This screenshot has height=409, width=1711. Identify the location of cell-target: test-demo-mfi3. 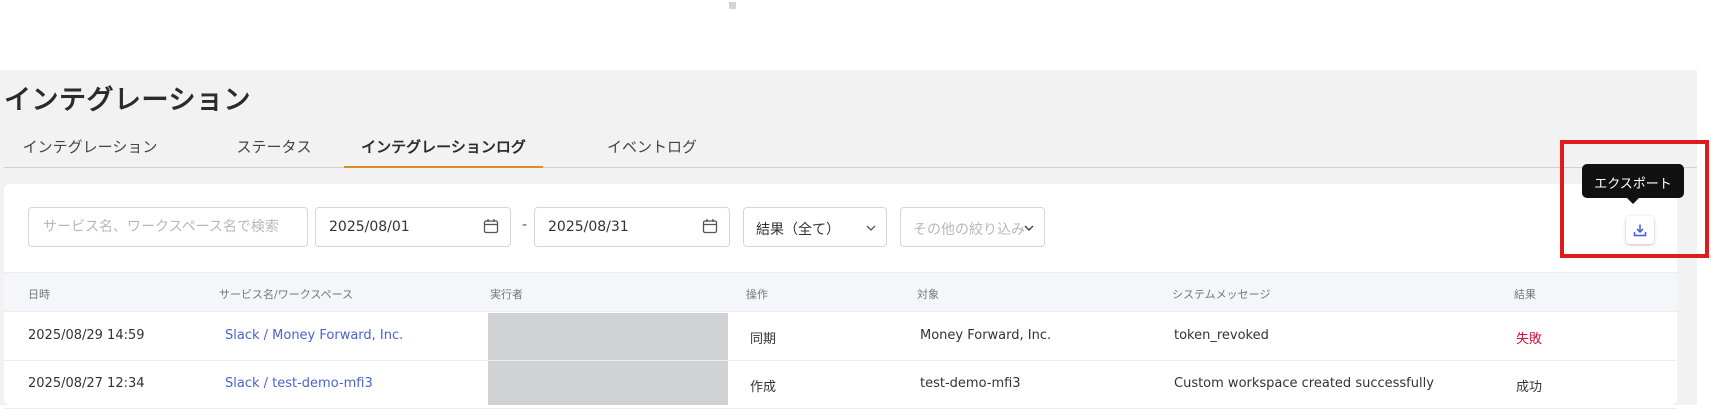
(970, 383).